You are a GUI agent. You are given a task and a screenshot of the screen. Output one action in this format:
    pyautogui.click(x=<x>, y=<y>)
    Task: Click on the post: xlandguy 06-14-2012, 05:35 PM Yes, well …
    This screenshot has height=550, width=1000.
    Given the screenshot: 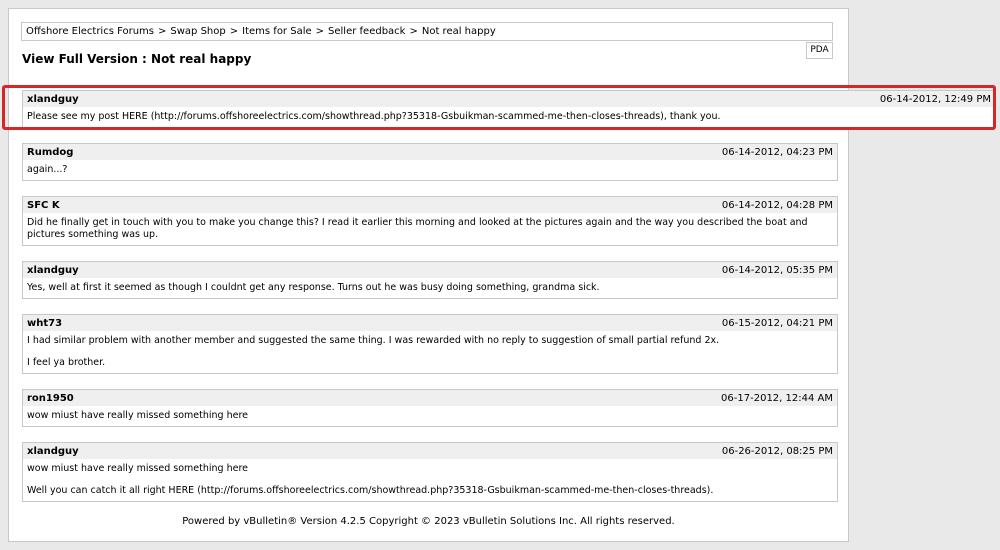 What is the action you would take?
    pyautogui.click(x=430, y=280)
    